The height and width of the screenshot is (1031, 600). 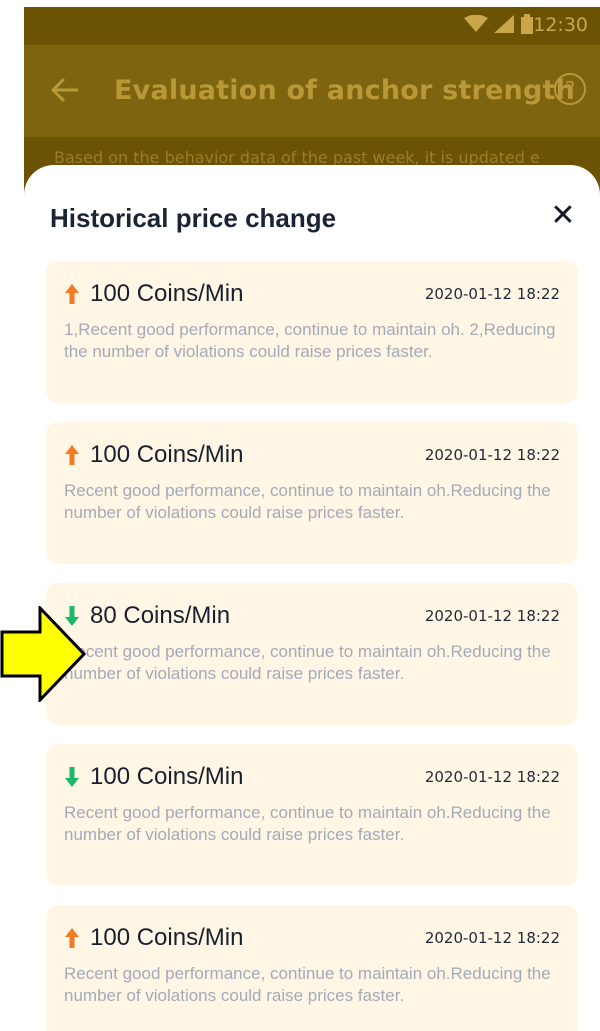 I want to click on pointer-arrow-icon, so click(x=43, y=654).